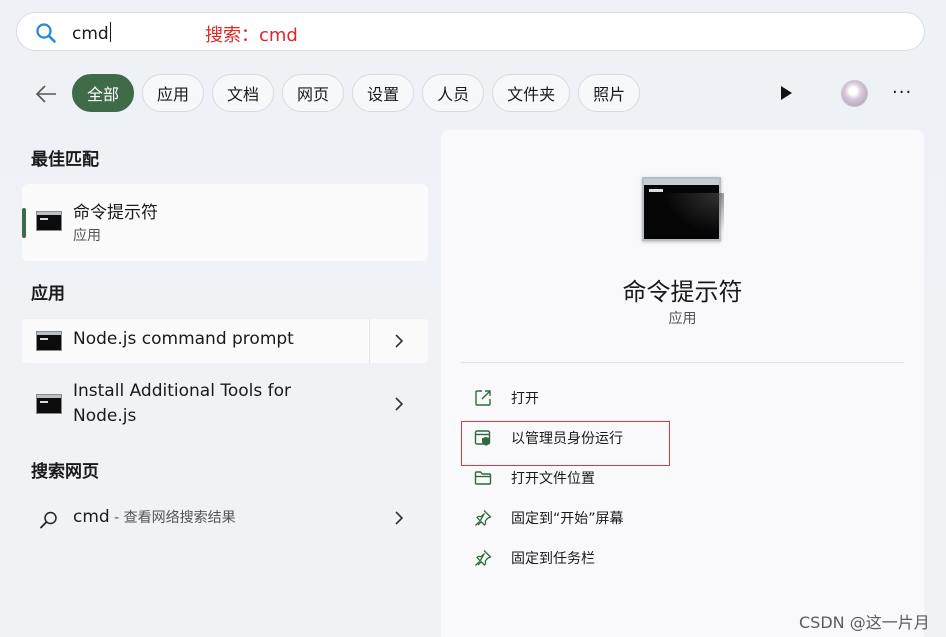  I want to click on filter-chip-web: 网页, so click(313, 93).